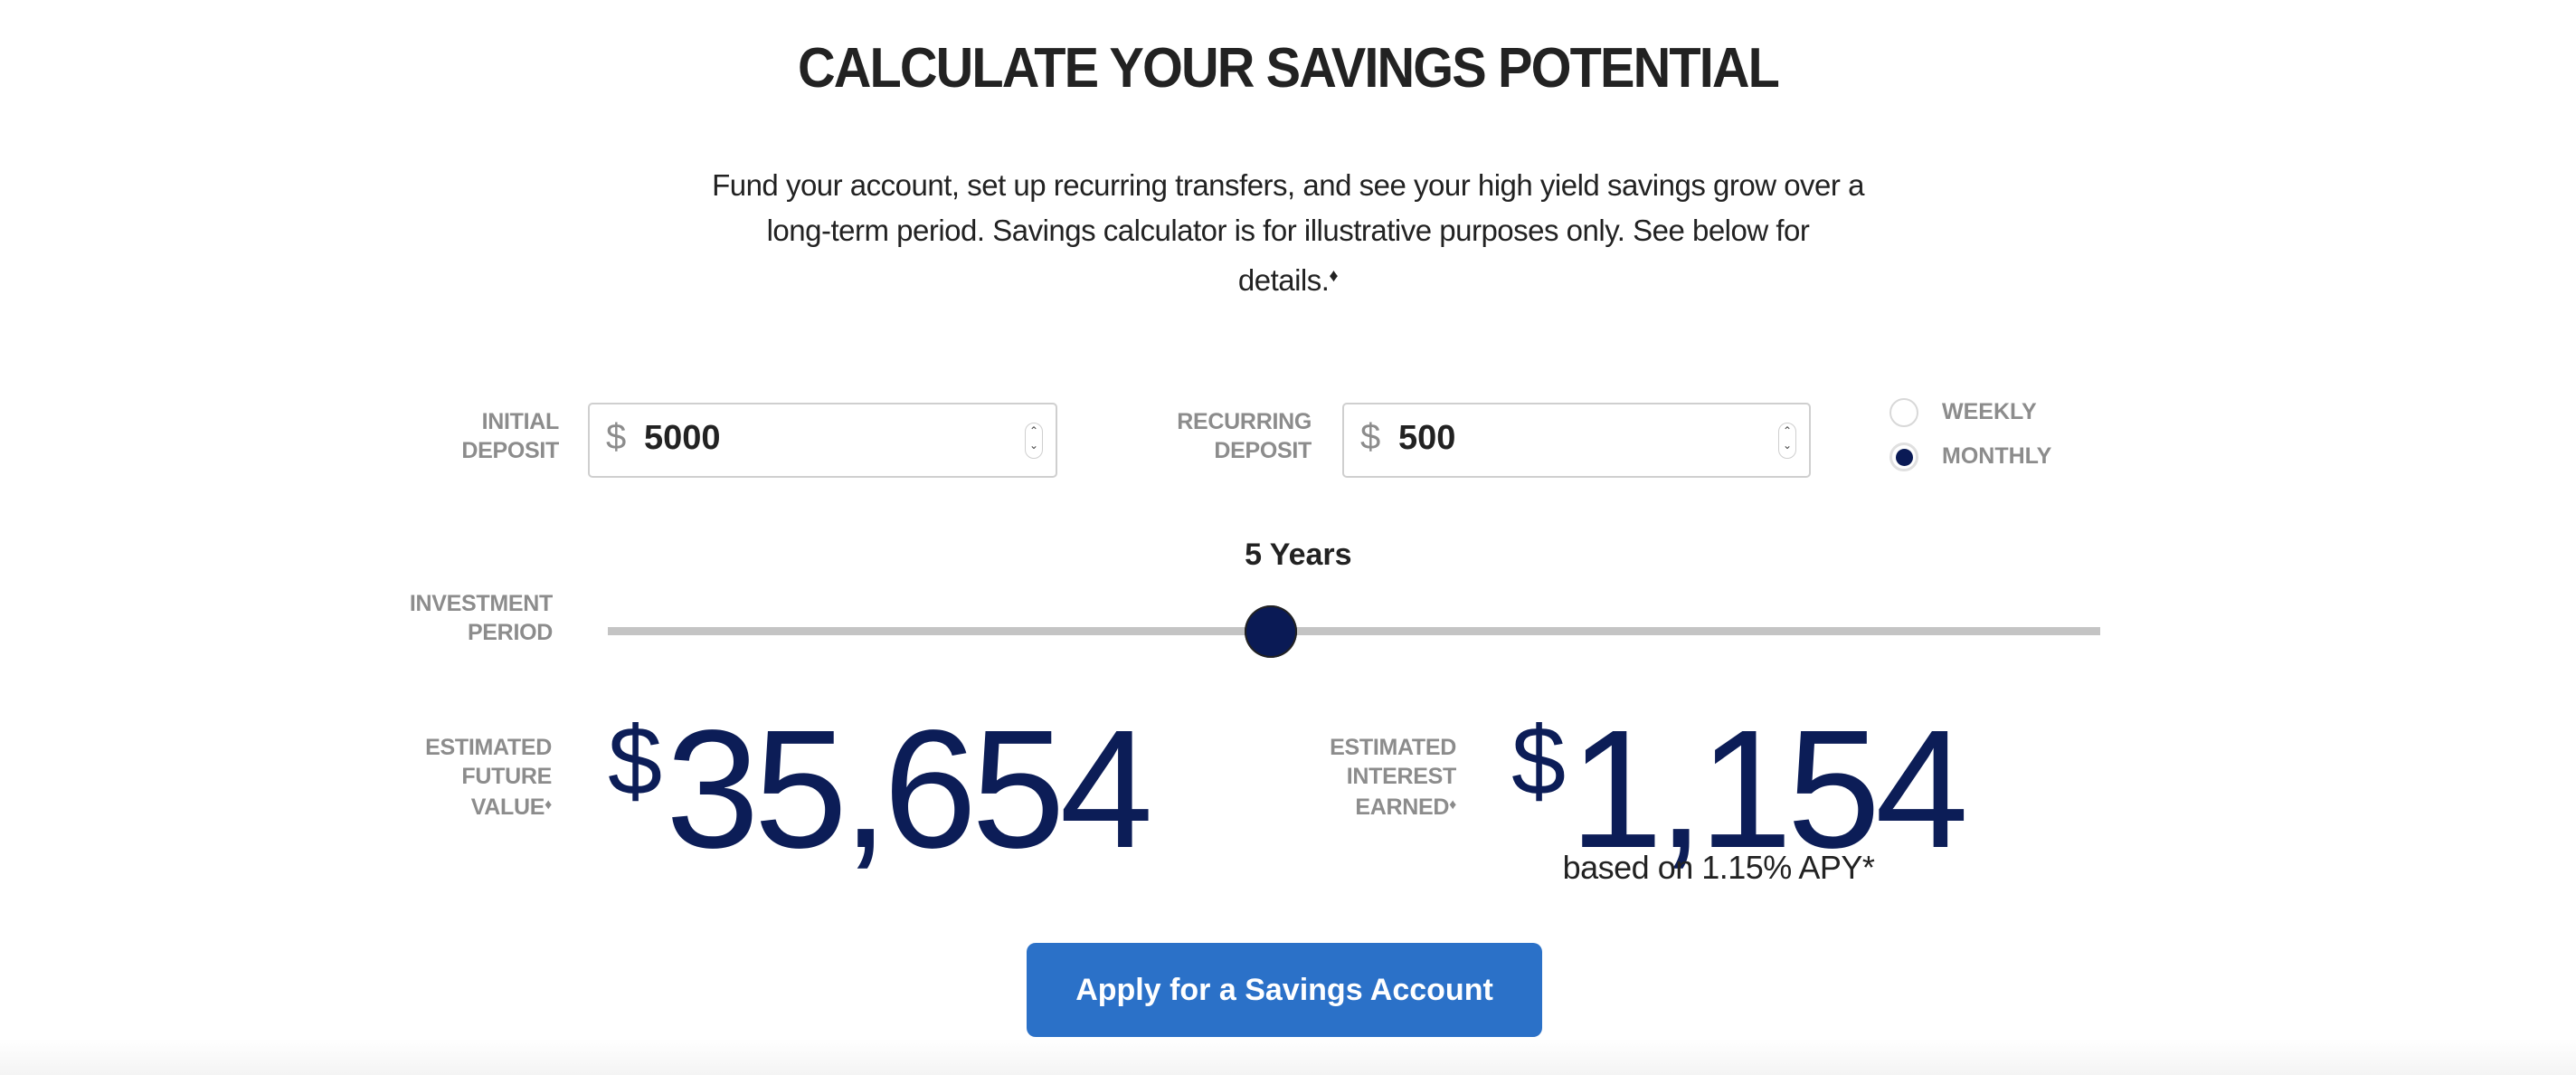  I want to click on interest-earned-label-line3: EARNED, so click(1403, 807).